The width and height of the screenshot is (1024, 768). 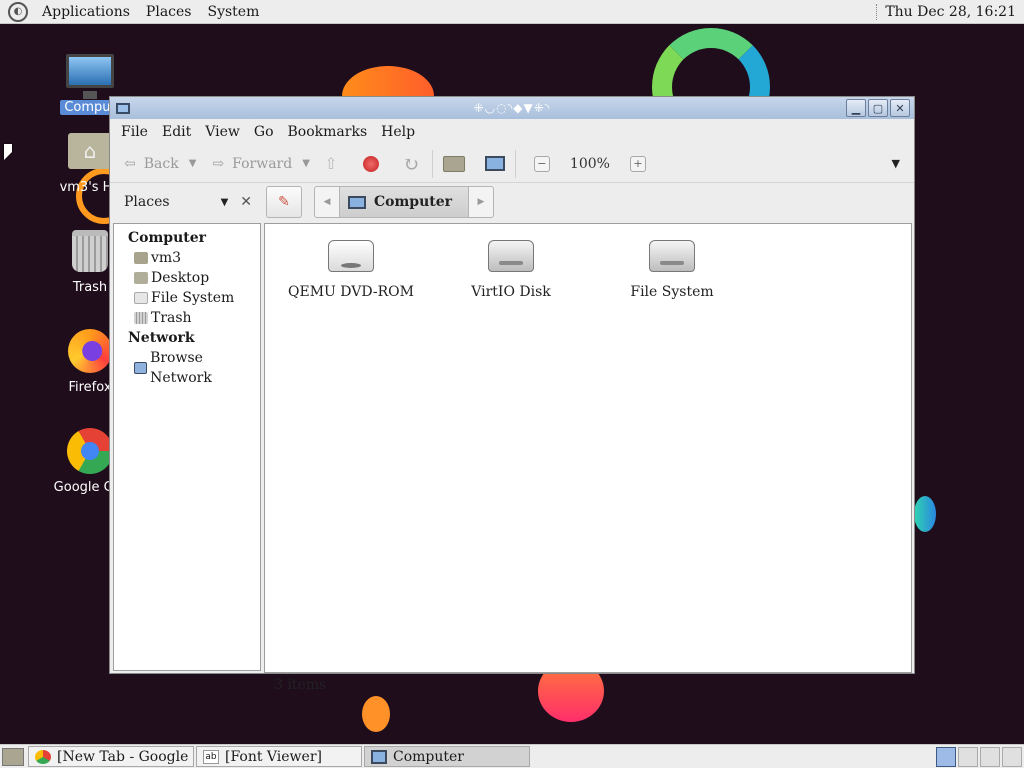 What do you see at coordinates (193, 163) in the screenshot?
I see `back-history-dropdown: ▼` at bounding box center [193, 163].